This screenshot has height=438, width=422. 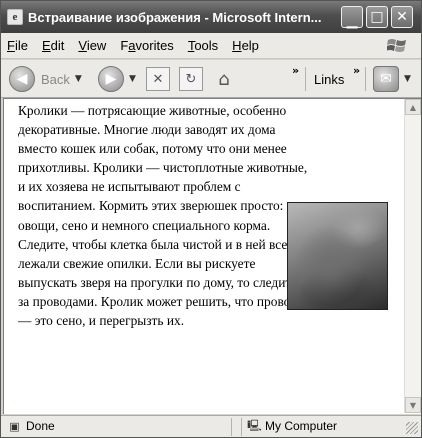 What do you see at coordinates (211, 426) in the screenshot?
I see `status-bar: ▣ Done 🖳 My Computer` at bounding box center [211, 426].